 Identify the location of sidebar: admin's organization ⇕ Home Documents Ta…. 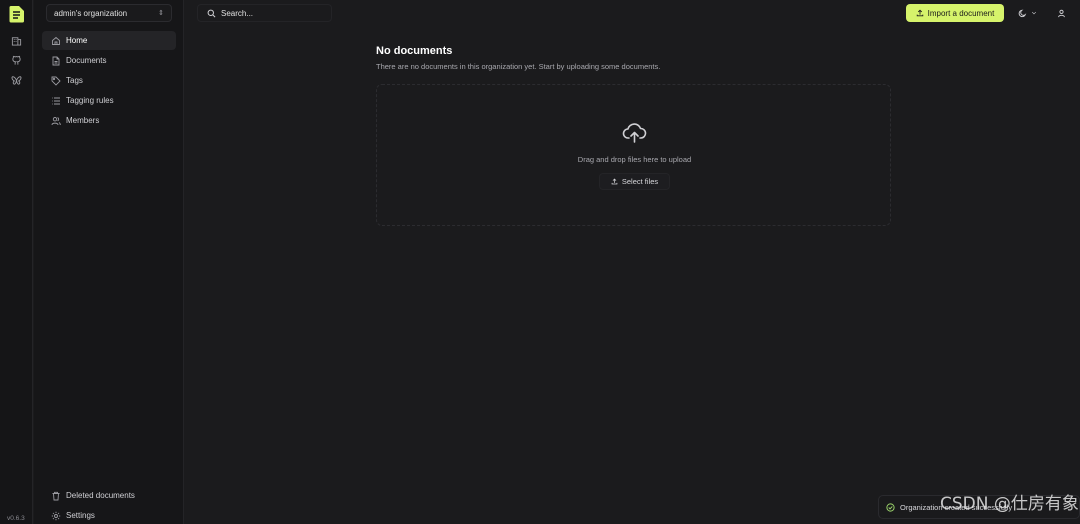
(109, 262).